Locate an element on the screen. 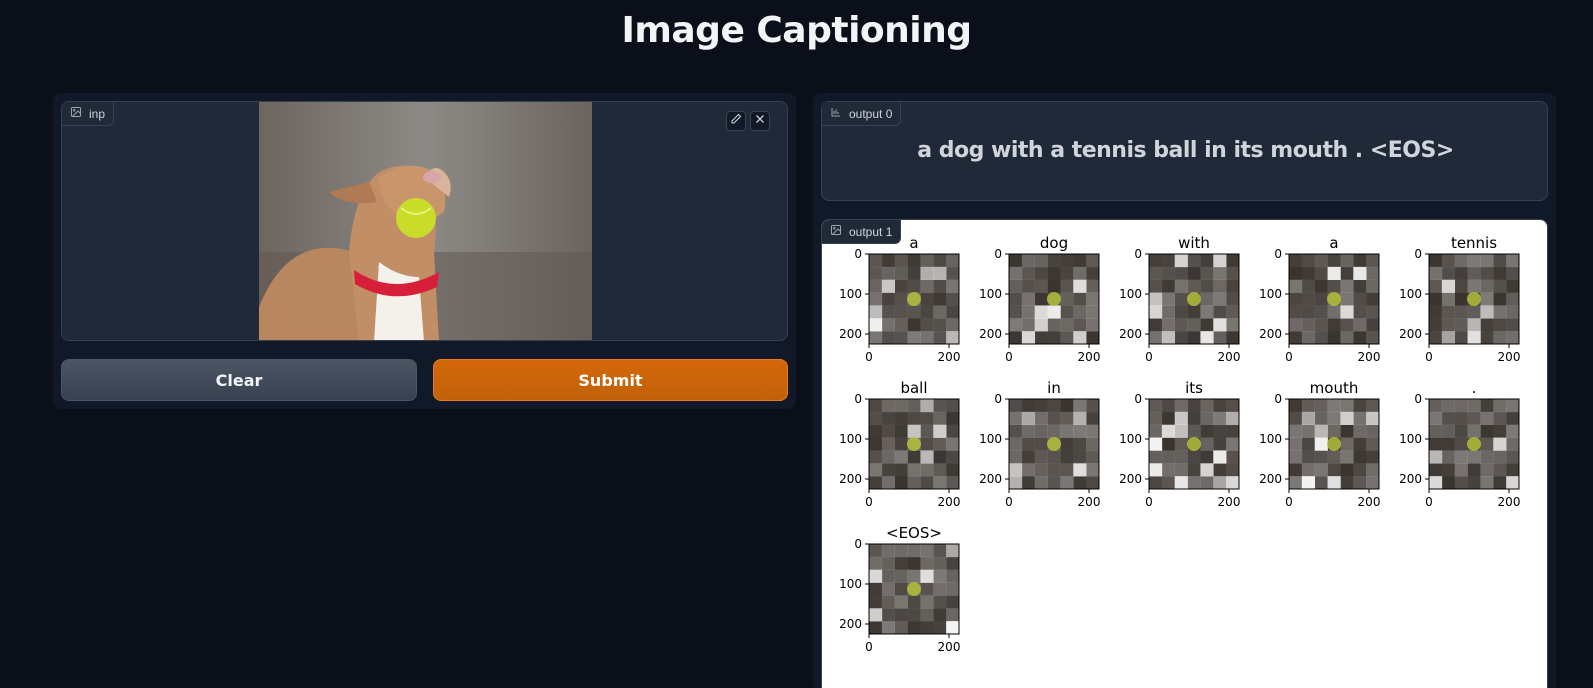 This screenshot has height=688, width=1593. ball-mark is located at coordinates (1334, 299).